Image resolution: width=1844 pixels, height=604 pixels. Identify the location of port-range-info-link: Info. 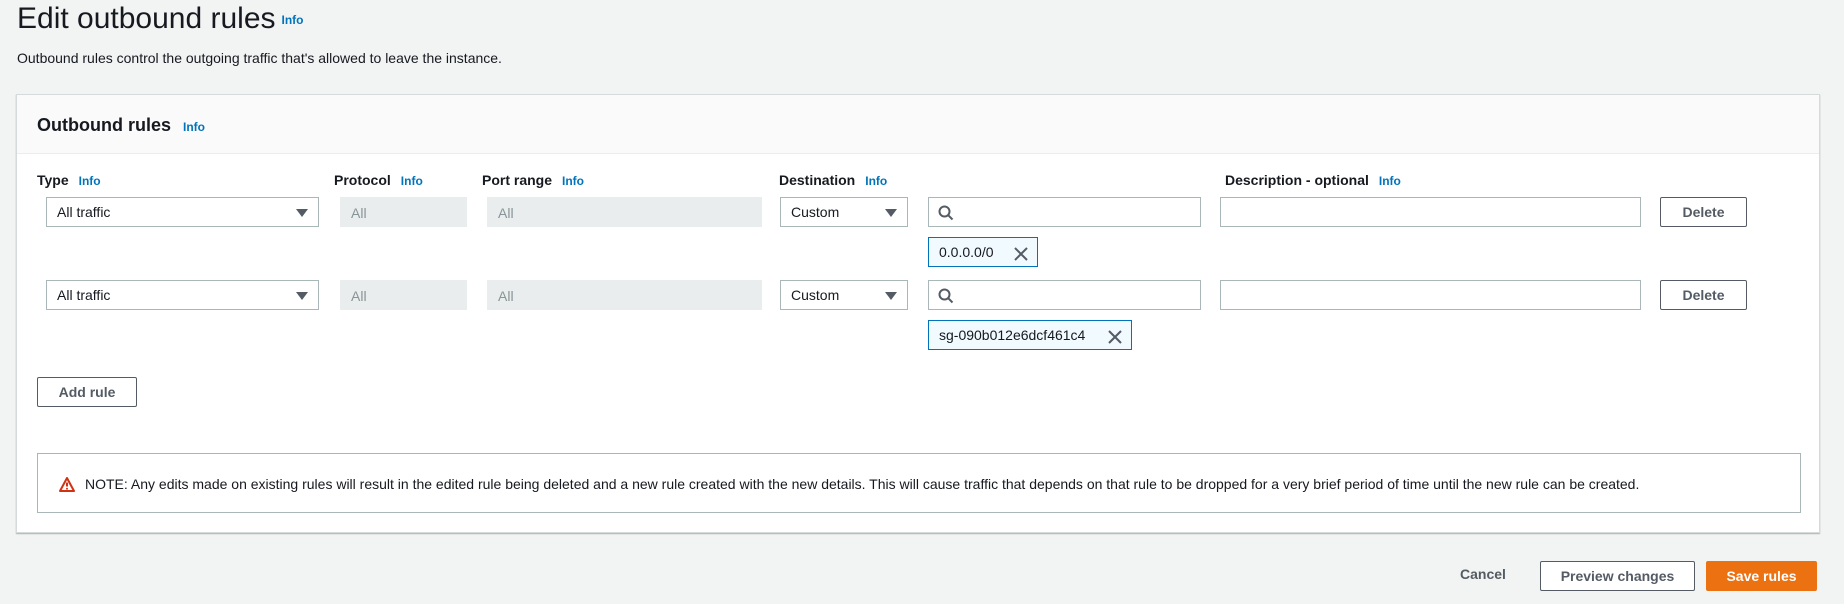
(573, 181).